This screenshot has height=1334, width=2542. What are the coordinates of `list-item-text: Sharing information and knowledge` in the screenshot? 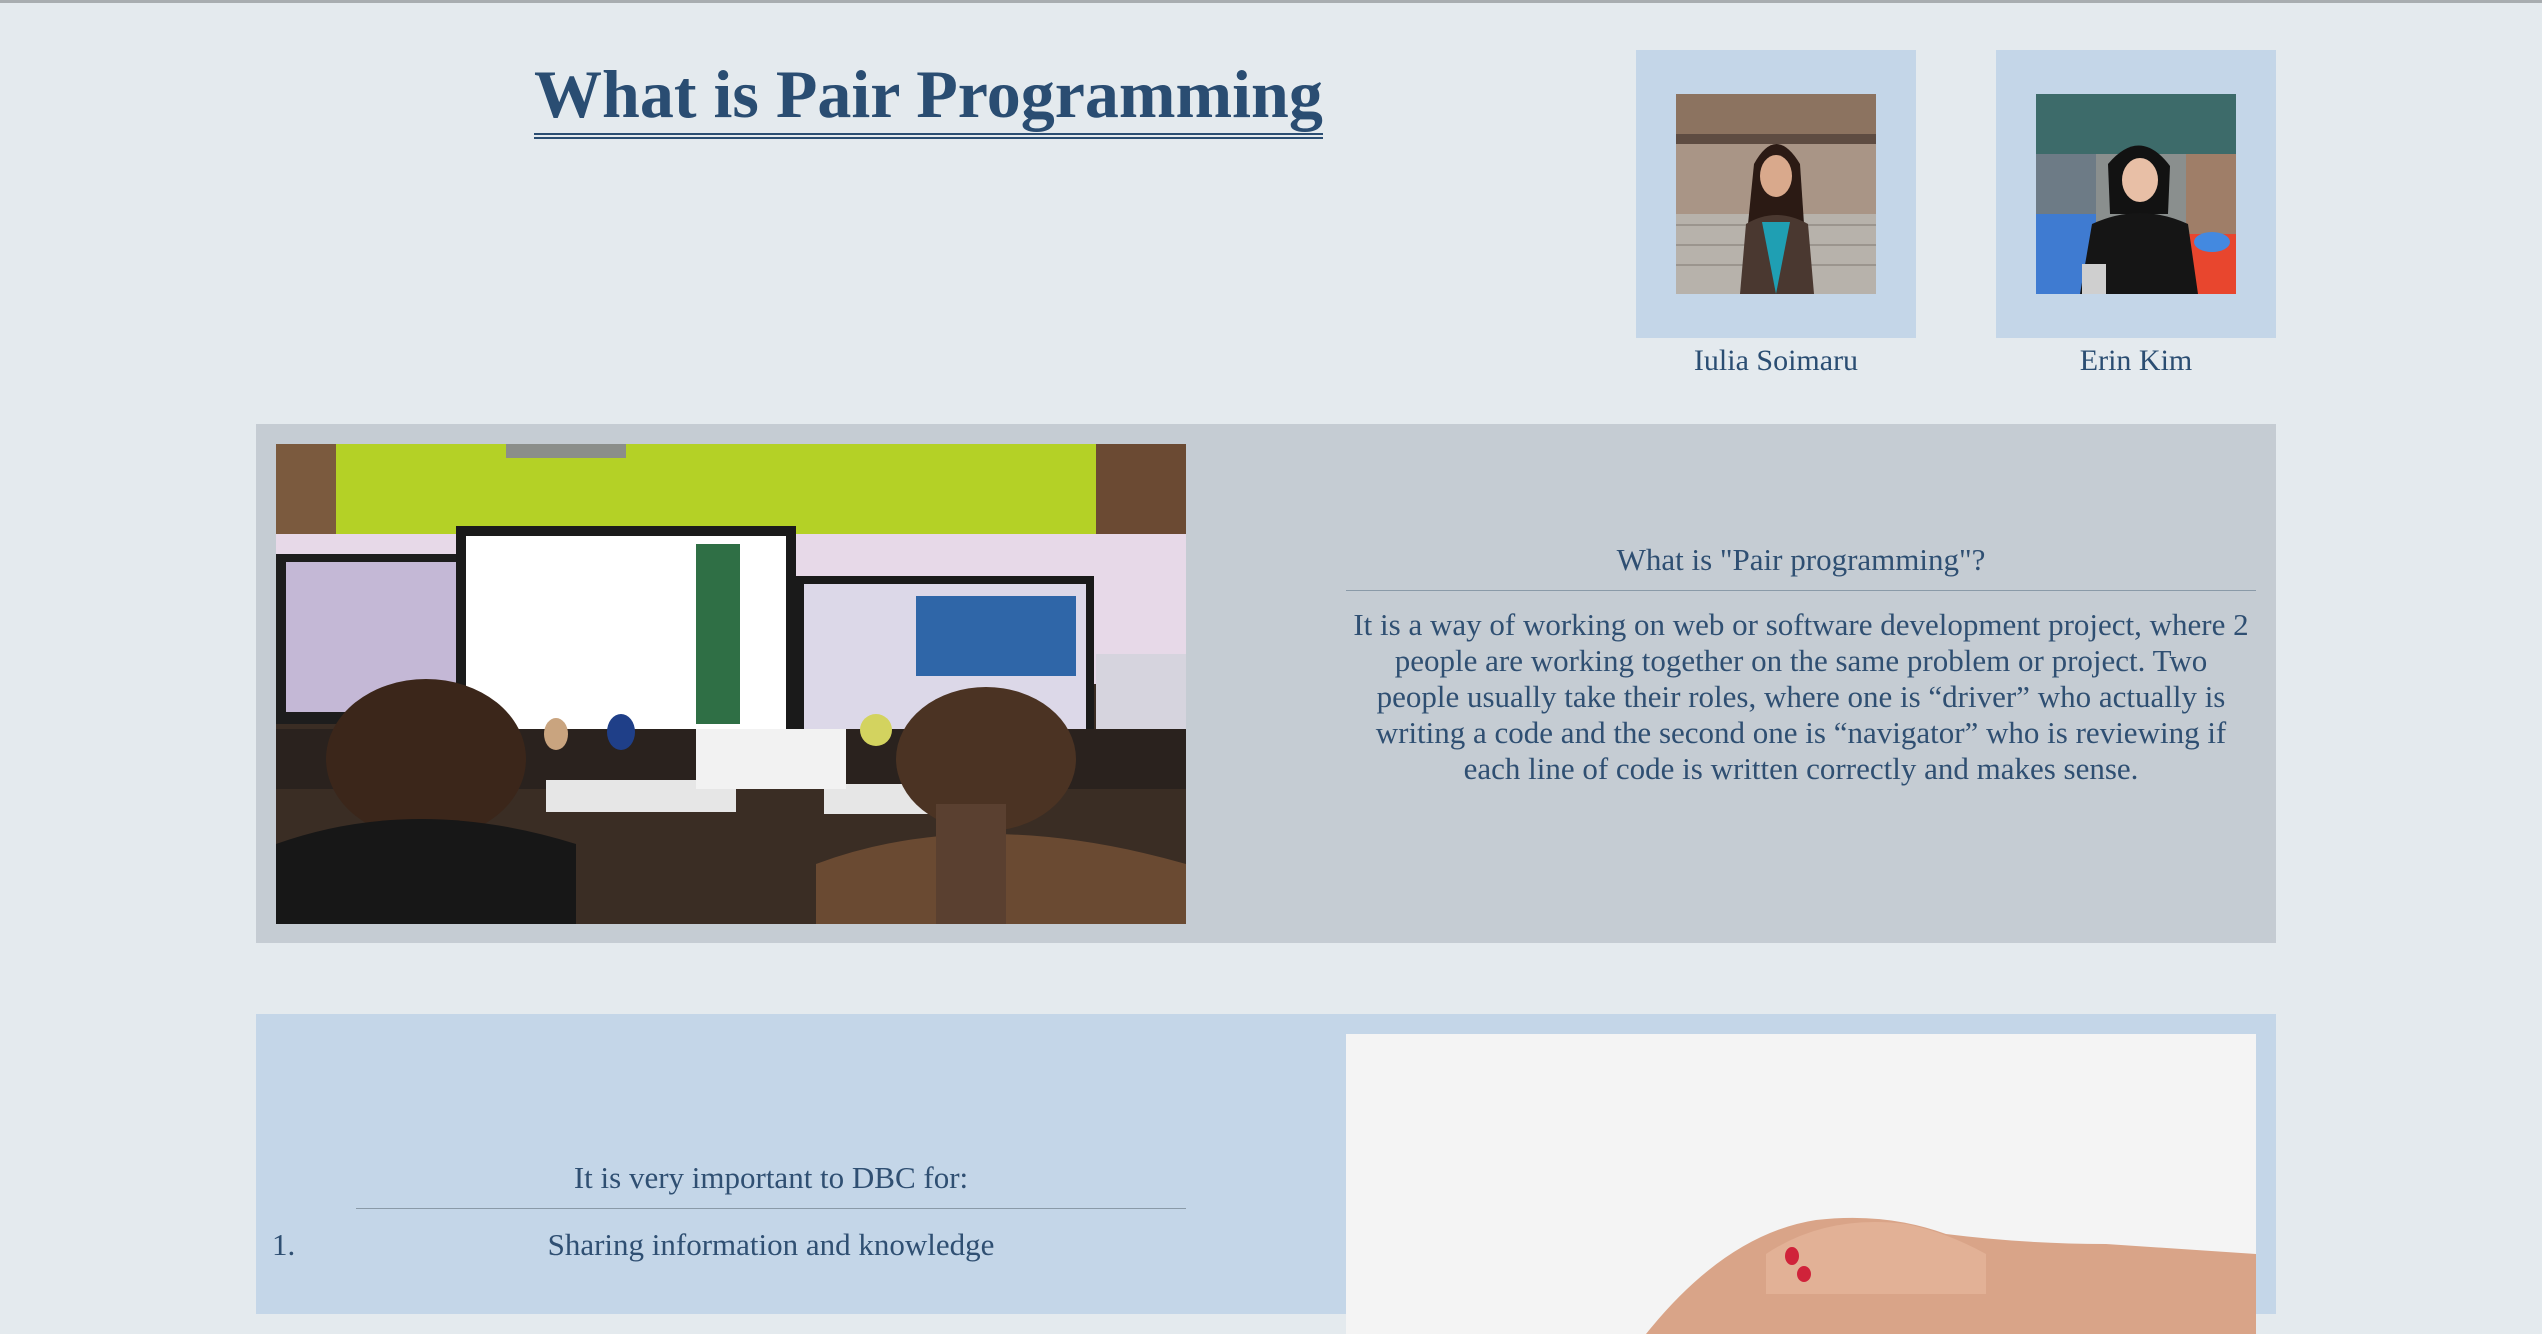 It's located at (771, 1244).